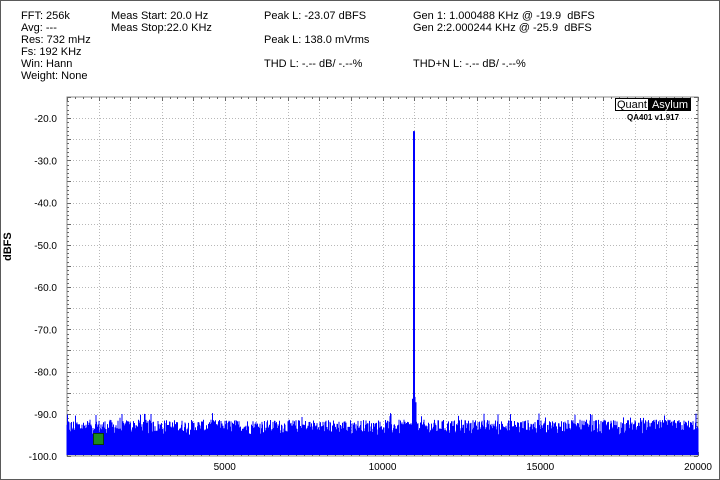  I want to click on y-tick-label: -80.0, so click(45, 373).